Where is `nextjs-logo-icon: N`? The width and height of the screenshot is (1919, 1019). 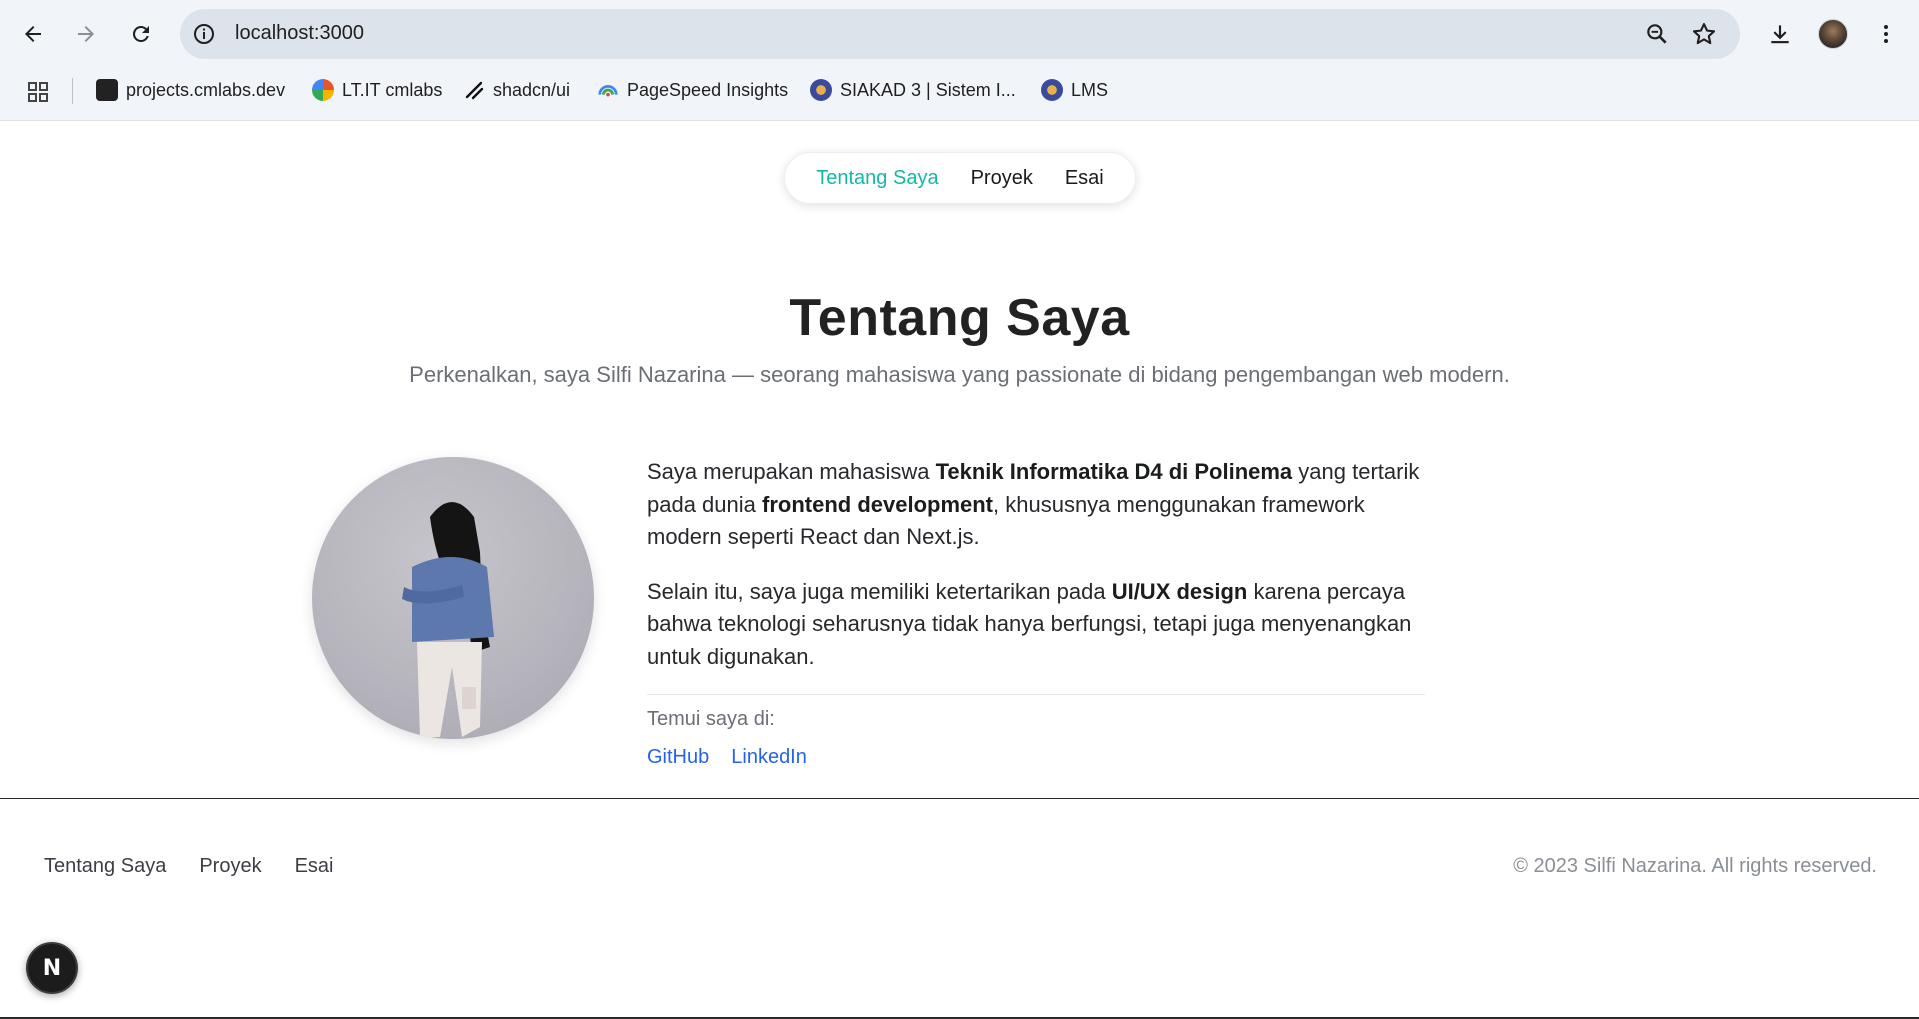
nextjs-logo-icon: N is located at coordinates (52, 968).